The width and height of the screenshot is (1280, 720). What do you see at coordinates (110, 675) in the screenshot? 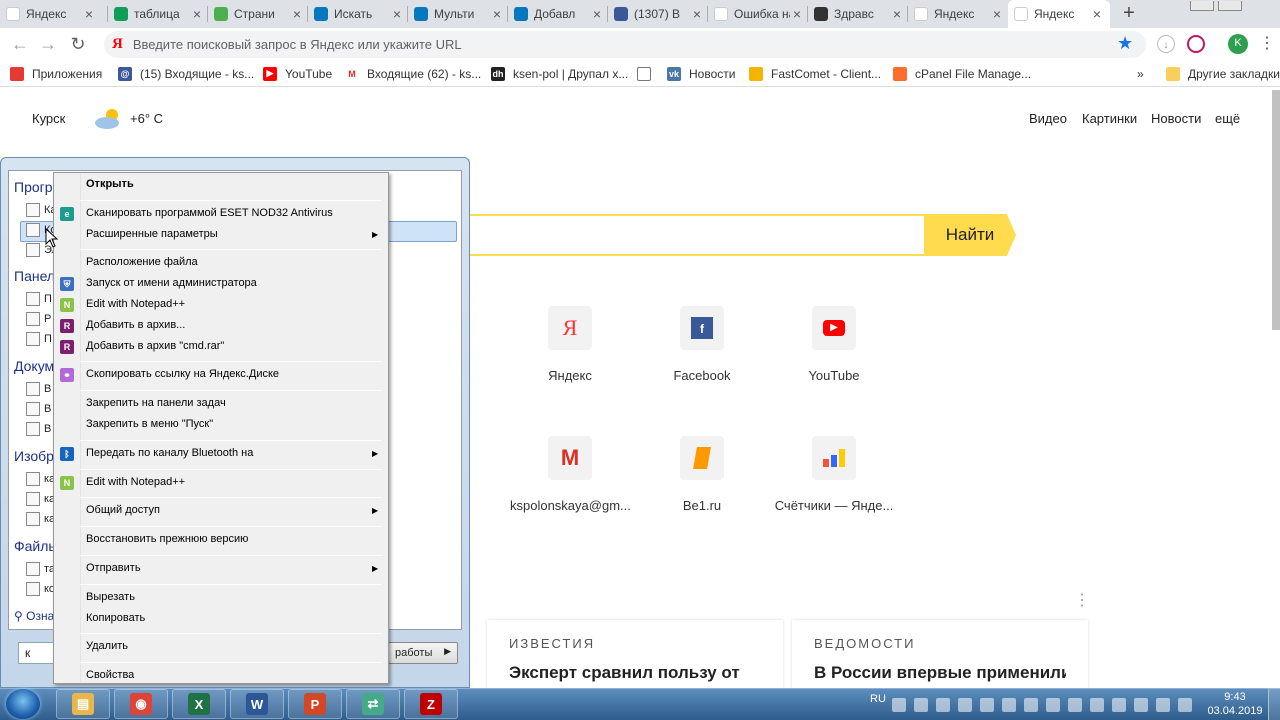
I see `context-menu-item: Свойства` at bounding box center [110, 675].